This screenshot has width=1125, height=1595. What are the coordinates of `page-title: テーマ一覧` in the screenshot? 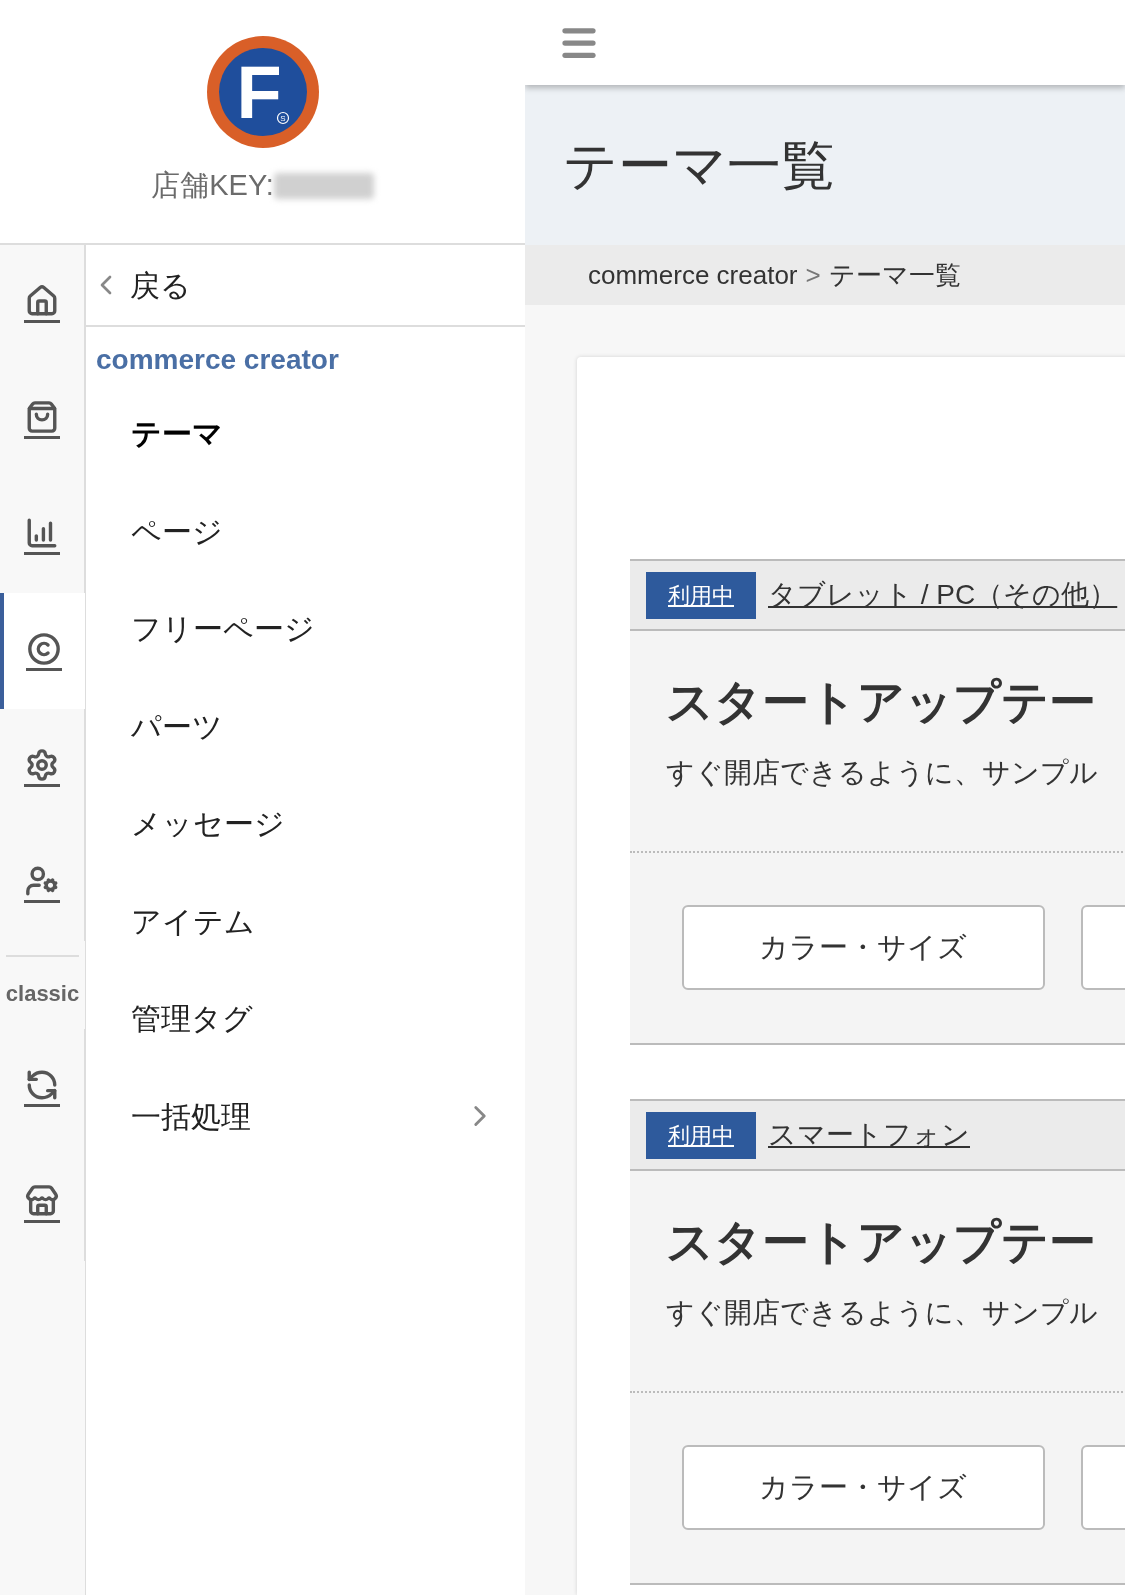 It's located at (699, 165).